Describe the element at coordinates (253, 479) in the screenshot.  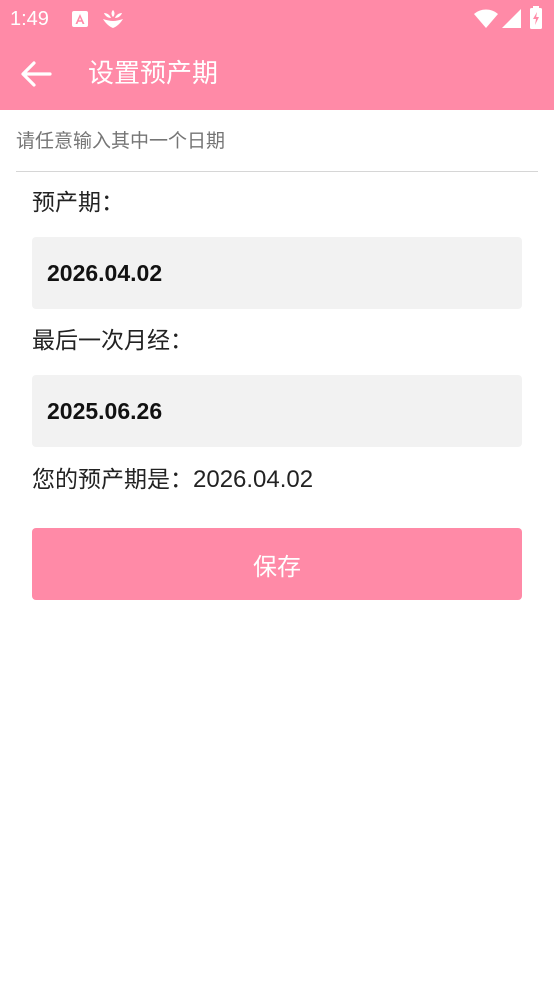
I see `result-value: 2026.04.02` at that location.